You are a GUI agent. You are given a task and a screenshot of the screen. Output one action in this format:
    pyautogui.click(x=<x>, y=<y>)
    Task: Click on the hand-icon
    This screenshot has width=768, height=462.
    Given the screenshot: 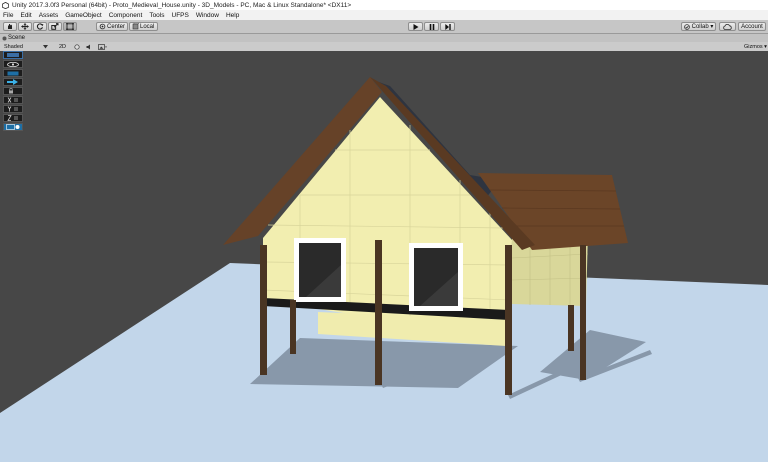 What is the action you would take?
    pyautogui.click(x=10, y=26)
    